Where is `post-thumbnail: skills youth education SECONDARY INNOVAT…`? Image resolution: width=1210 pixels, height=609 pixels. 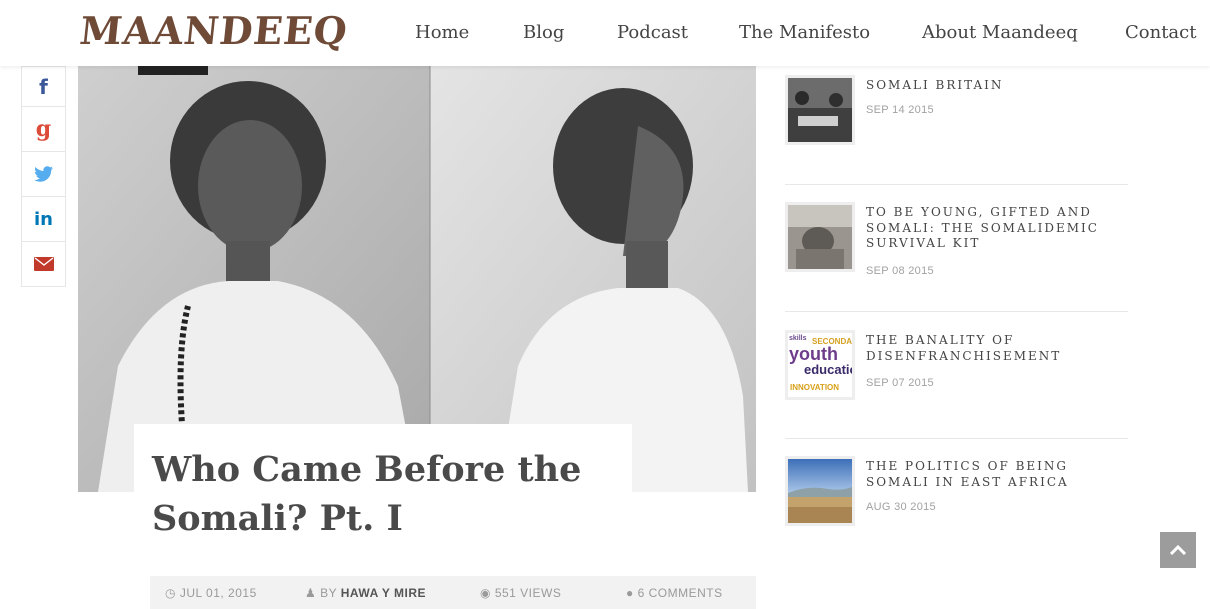 post-thumbnail: skills youth education SECONDARY INNOVAT… is located at coordinates (820, 365).